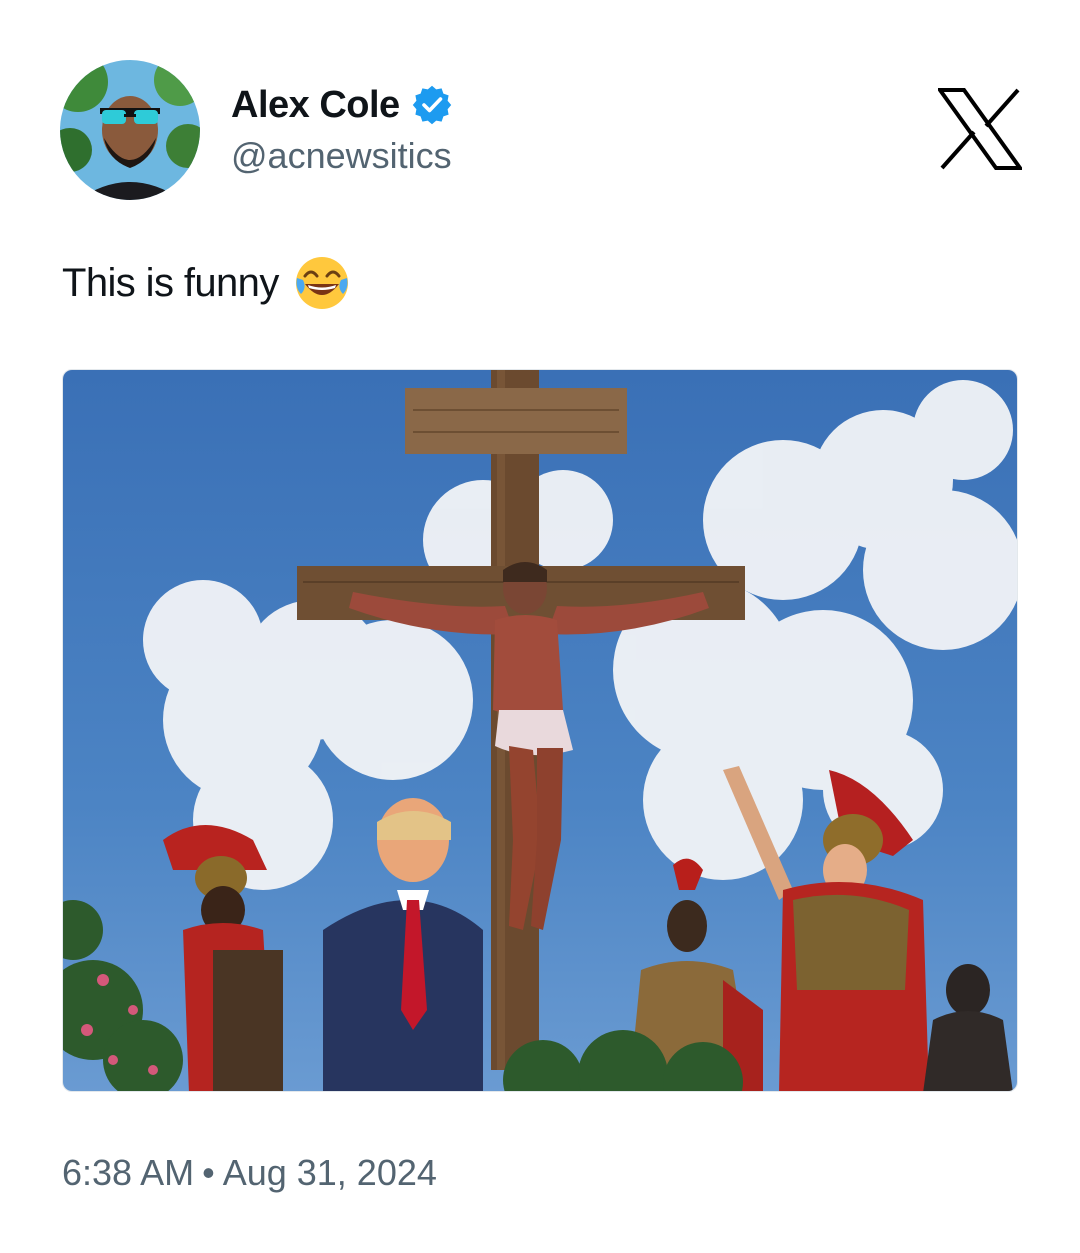 Image resolution: width=1080 pixels, height=1253 pixels. What do you see at coordinates (980, 129) in the screenshot?
I see `x-logo-icon` at bounding box center [980, 129].